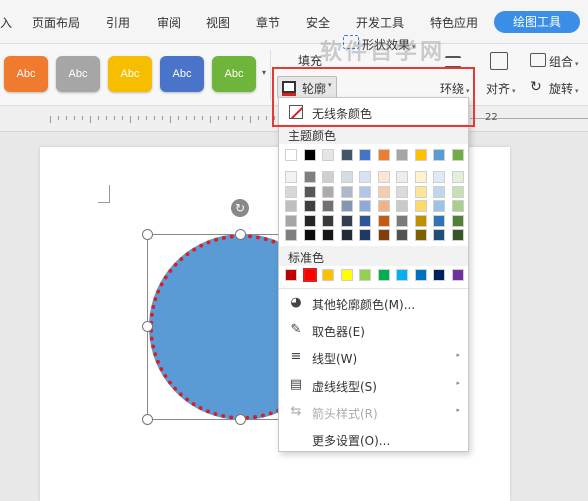 This screenshot has width=588, height=501. I want to click on style-swatch-5: Abc, so click(234, 74).